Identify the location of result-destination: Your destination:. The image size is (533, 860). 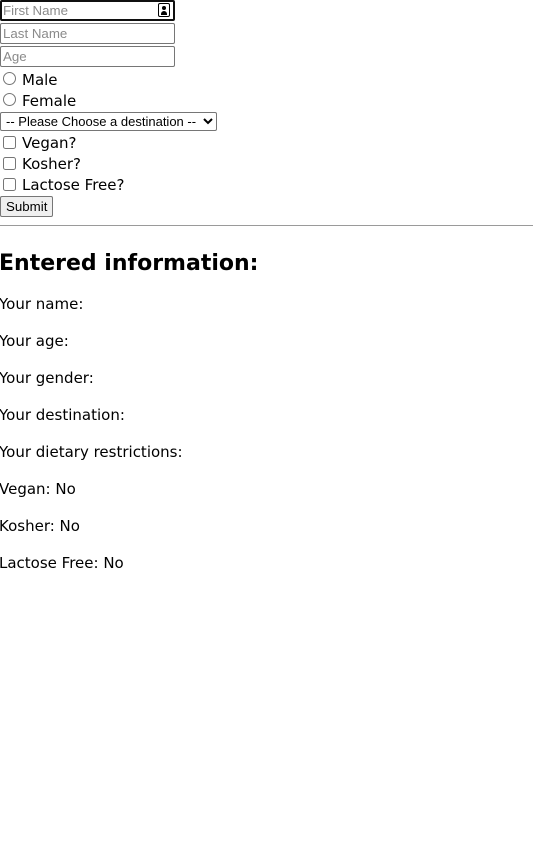
(62, 415).